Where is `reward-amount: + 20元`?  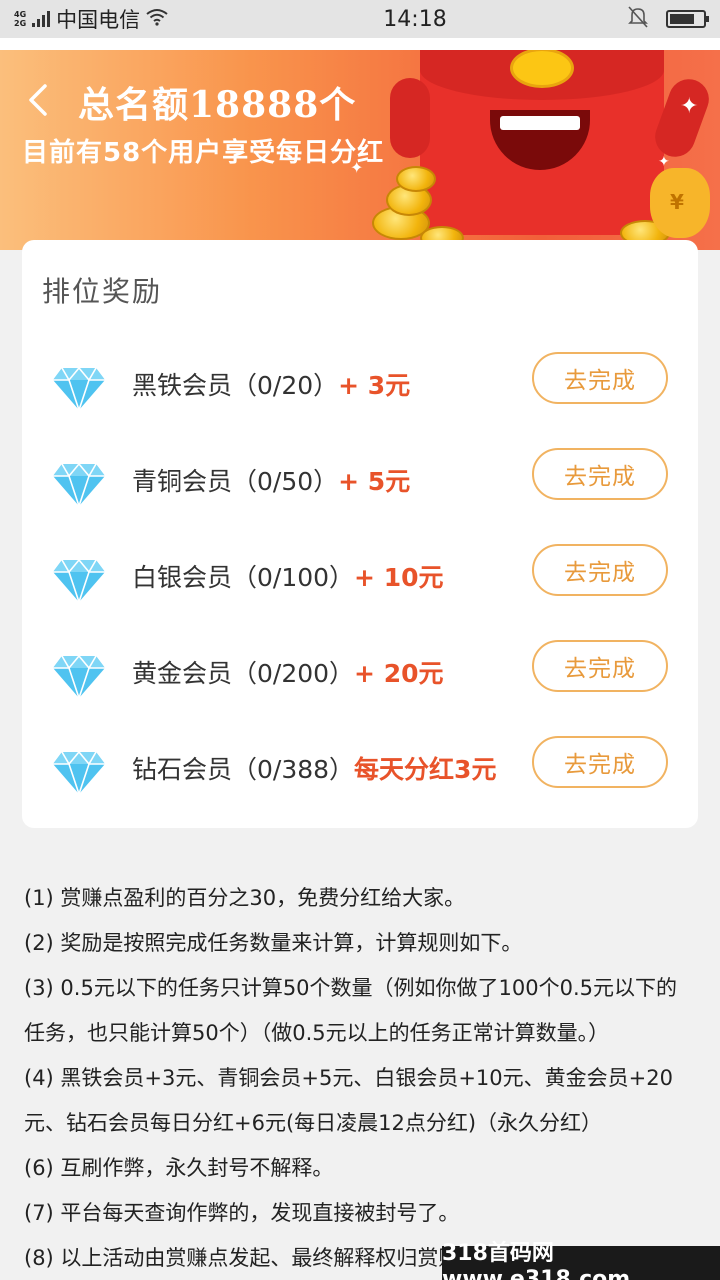 reward-amount: + 20元 is located at coordinates (399, 673).